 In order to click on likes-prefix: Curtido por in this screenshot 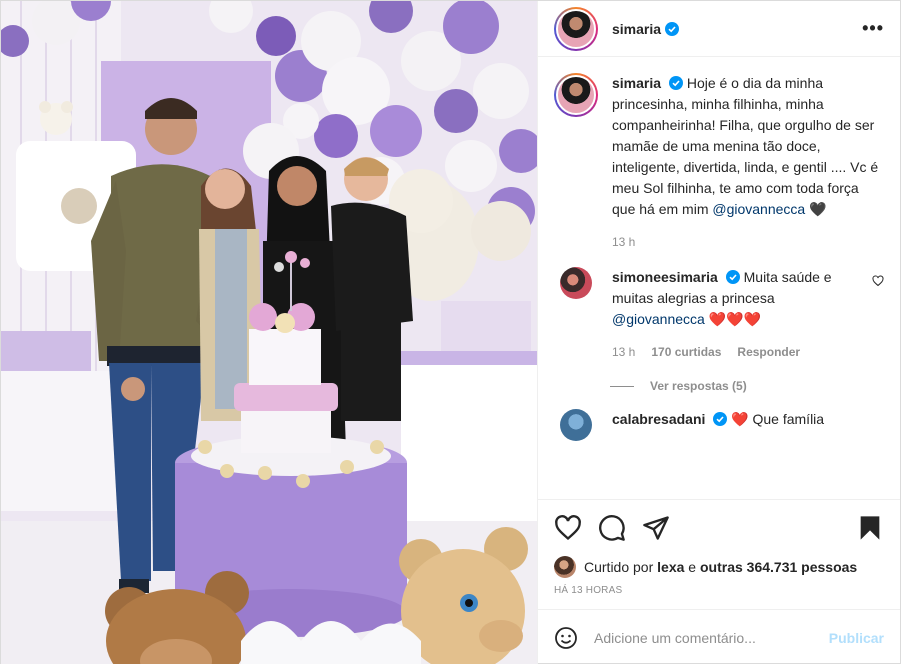, I will do `click(619, 567)`.